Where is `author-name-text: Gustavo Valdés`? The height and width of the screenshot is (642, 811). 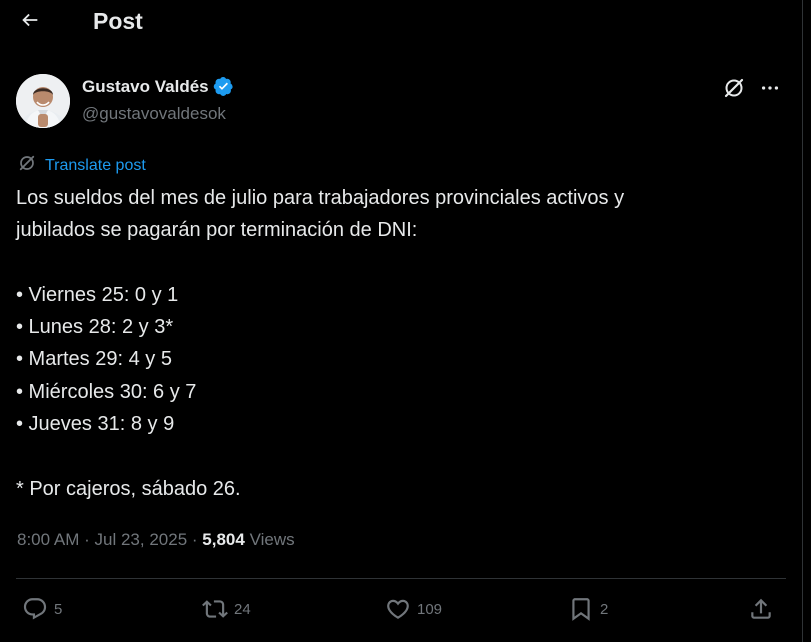
author-name-text: Gustavo Valdés is located at coordinates (145, 87).